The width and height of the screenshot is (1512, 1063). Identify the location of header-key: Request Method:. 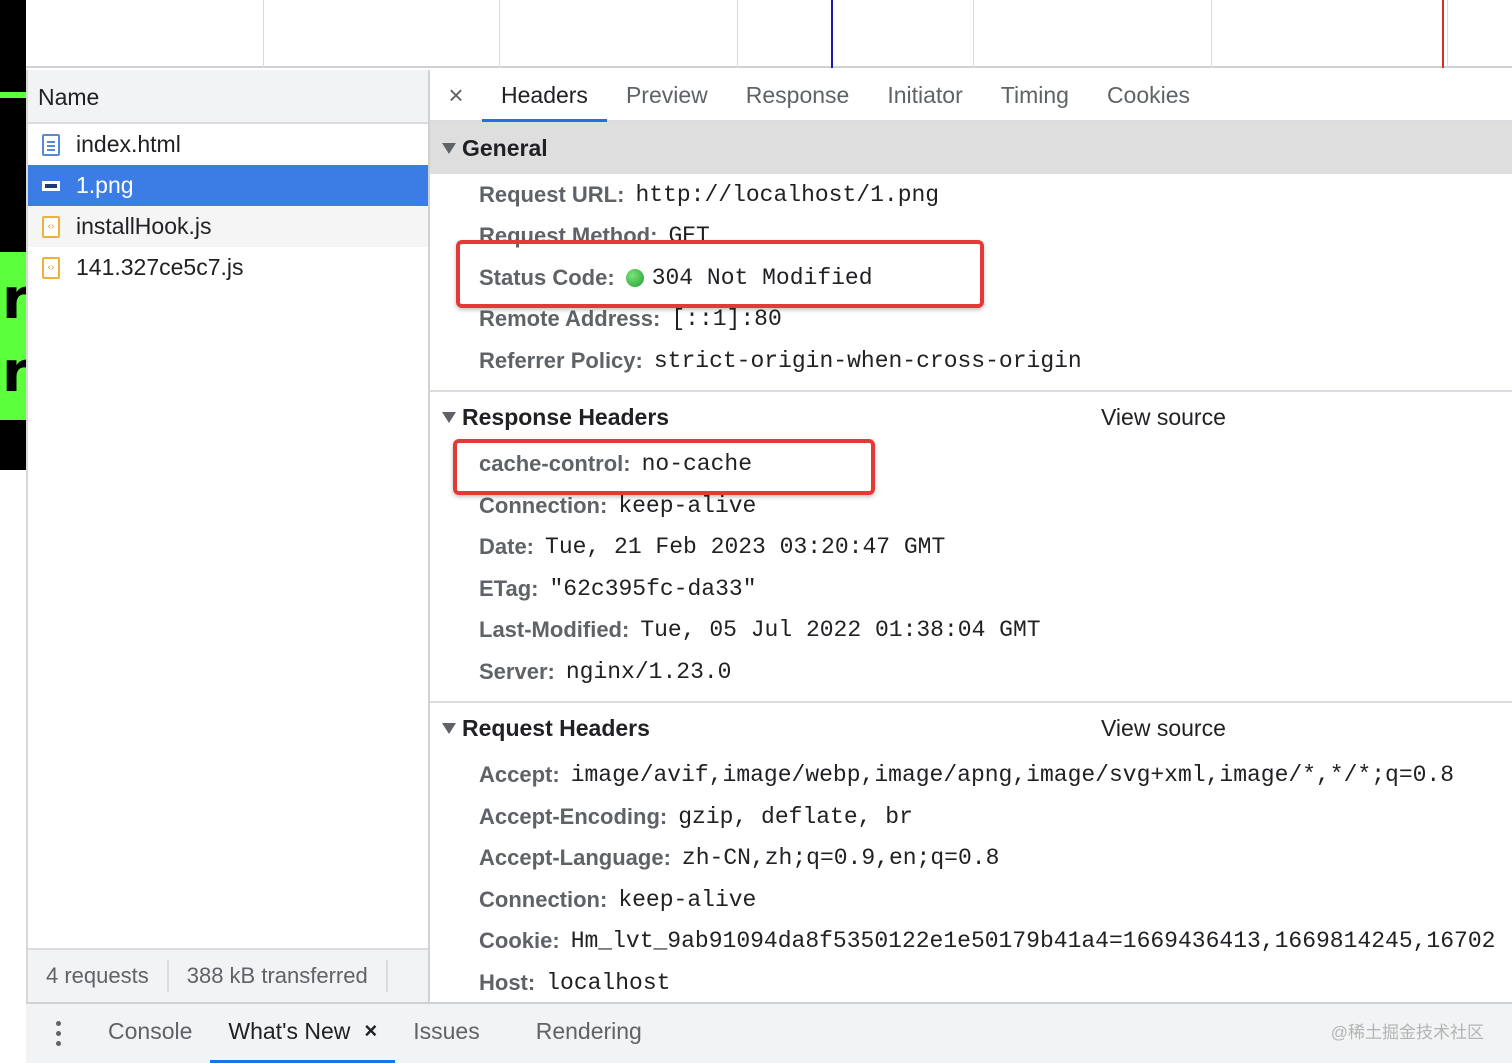
(568, 236).